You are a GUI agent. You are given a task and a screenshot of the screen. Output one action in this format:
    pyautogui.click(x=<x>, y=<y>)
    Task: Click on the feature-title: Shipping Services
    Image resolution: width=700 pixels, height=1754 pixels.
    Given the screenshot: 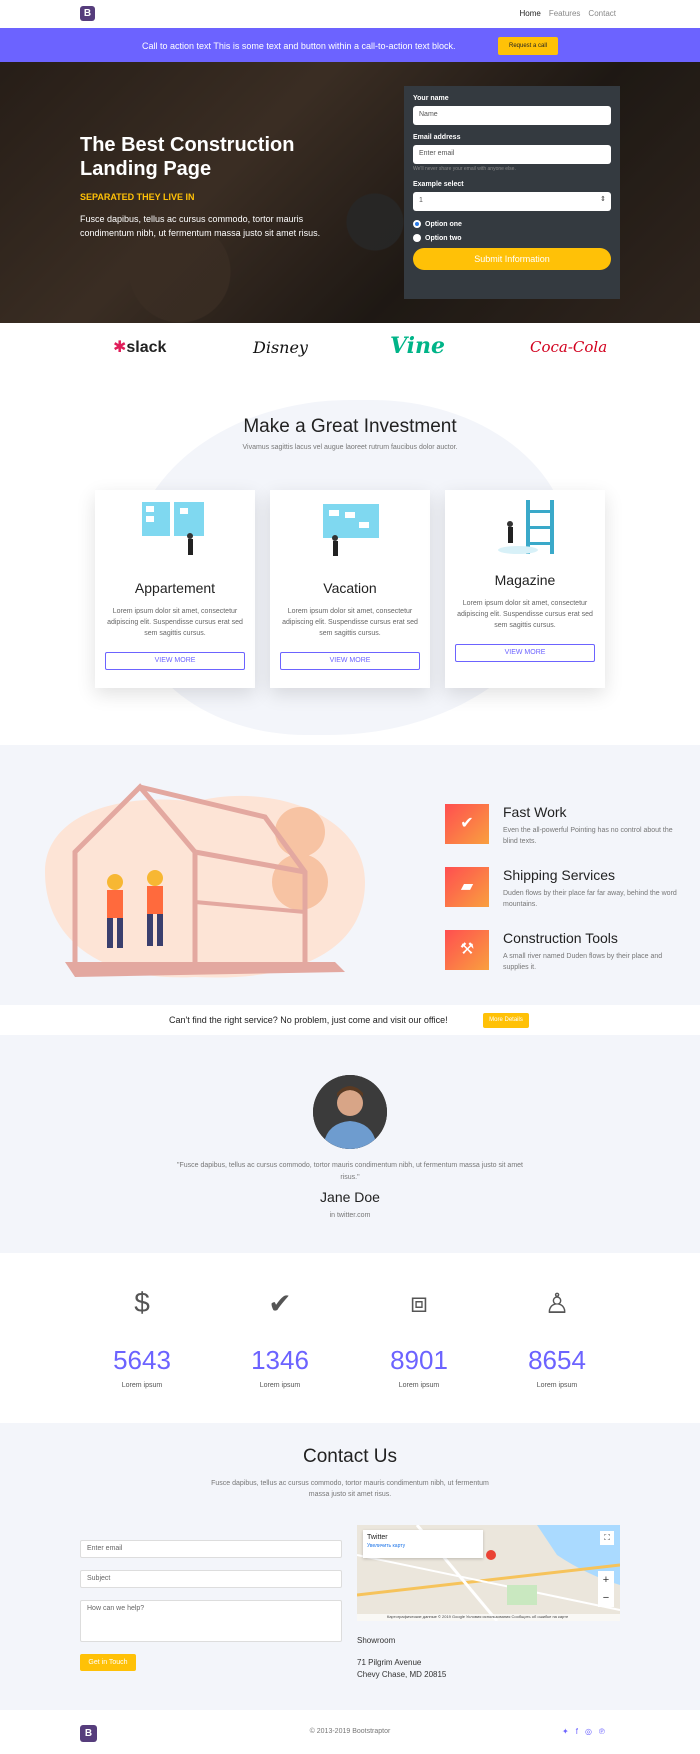 What is the action you would take?
    pyautogui.click(x=559, y=875)
    